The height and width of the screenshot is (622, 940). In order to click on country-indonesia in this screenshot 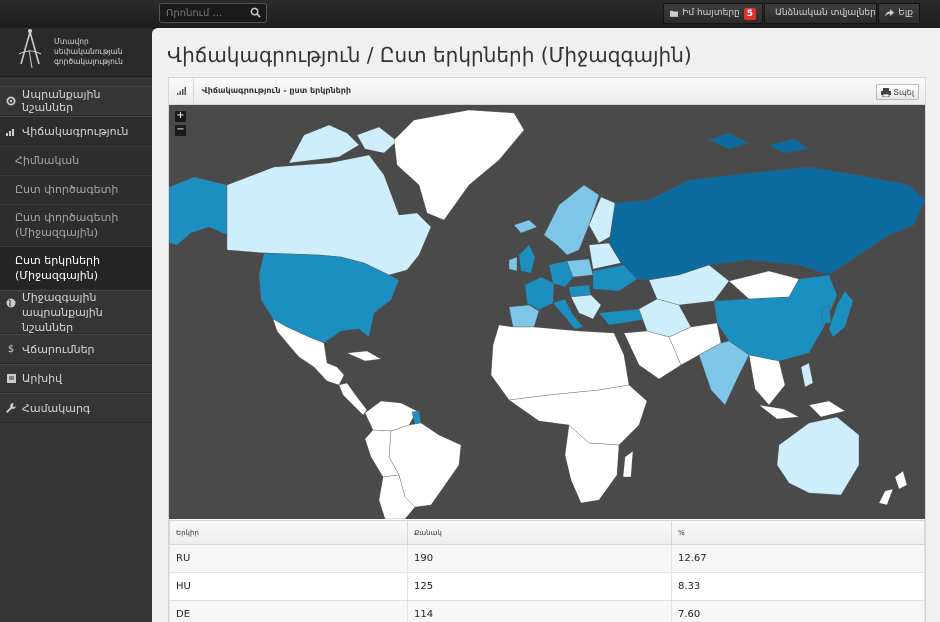, I will do `click(802, 410)`.